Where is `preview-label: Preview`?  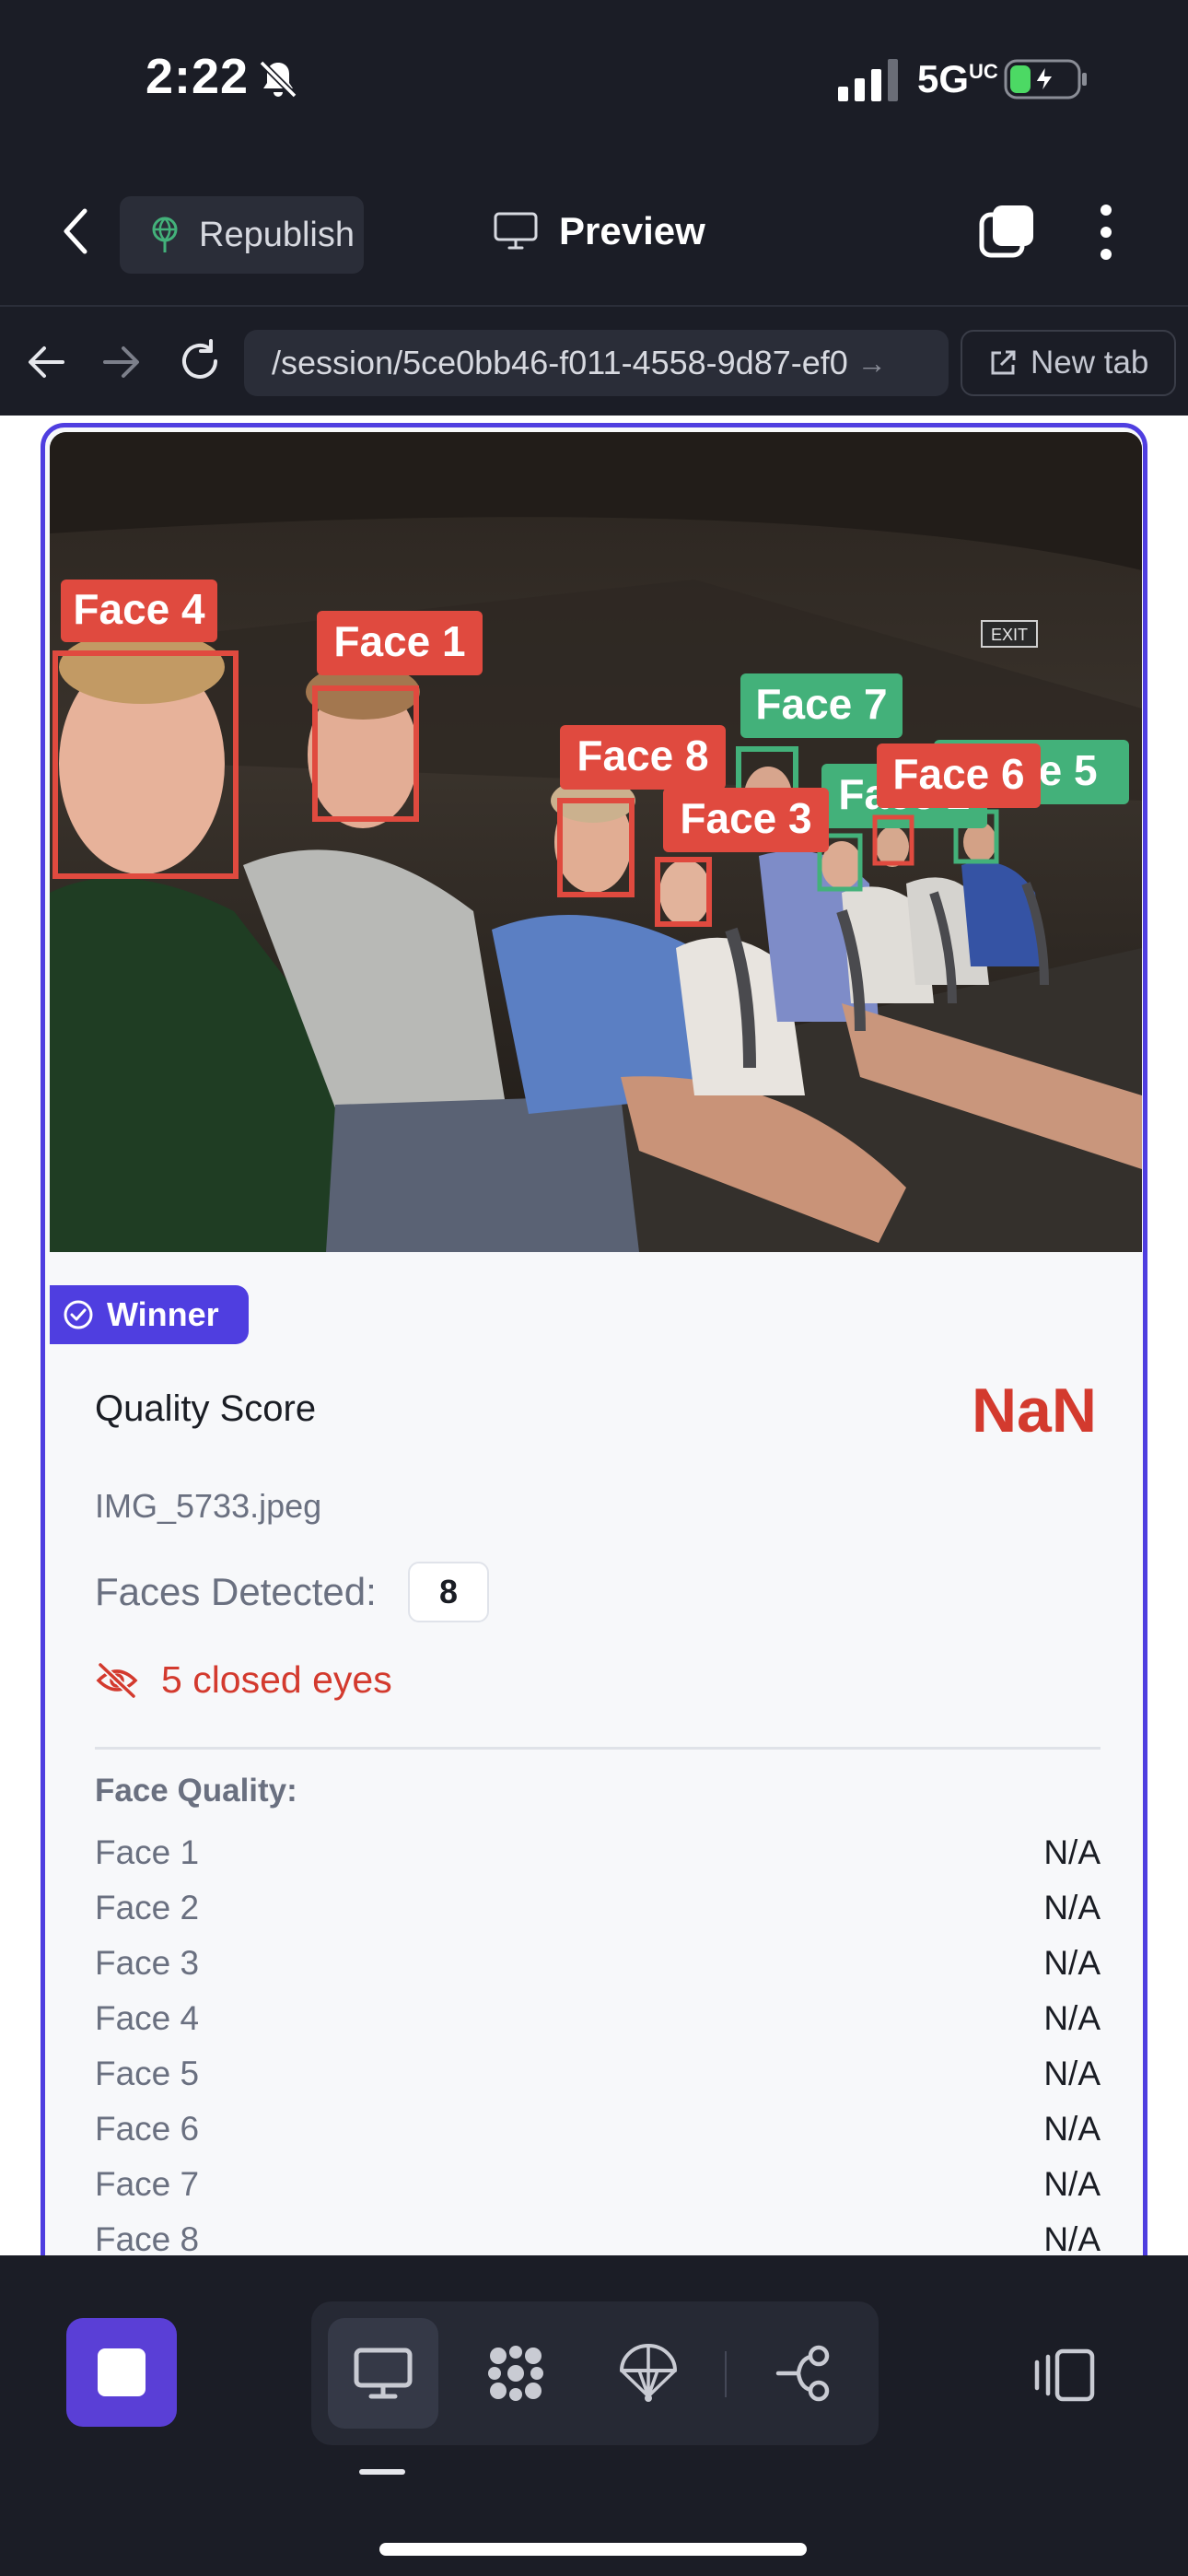 preview-label: Preview is located at coordinates (632, 230).